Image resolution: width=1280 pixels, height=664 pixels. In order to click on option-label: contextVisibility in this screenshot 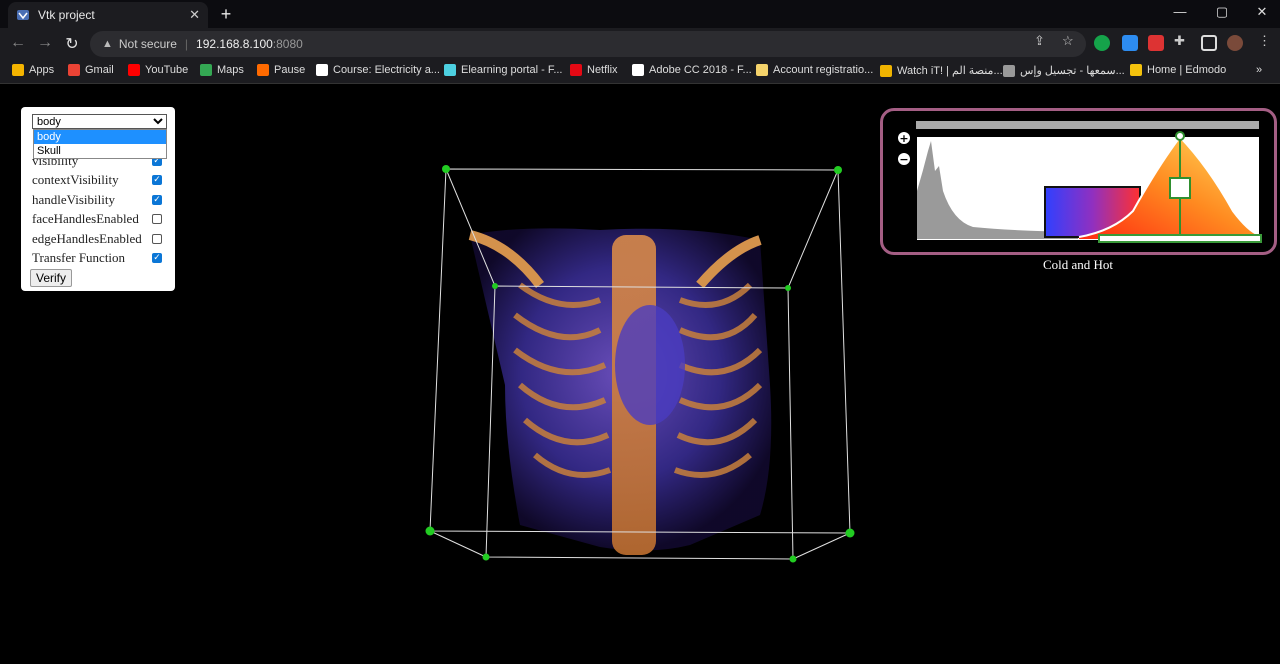, I will do `click(75, 179)`.